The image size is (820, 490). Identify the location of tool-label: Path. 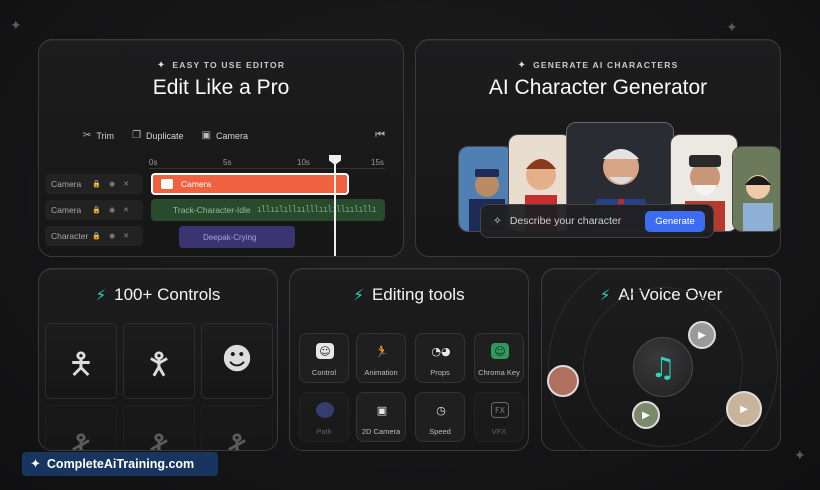
(324, 431).